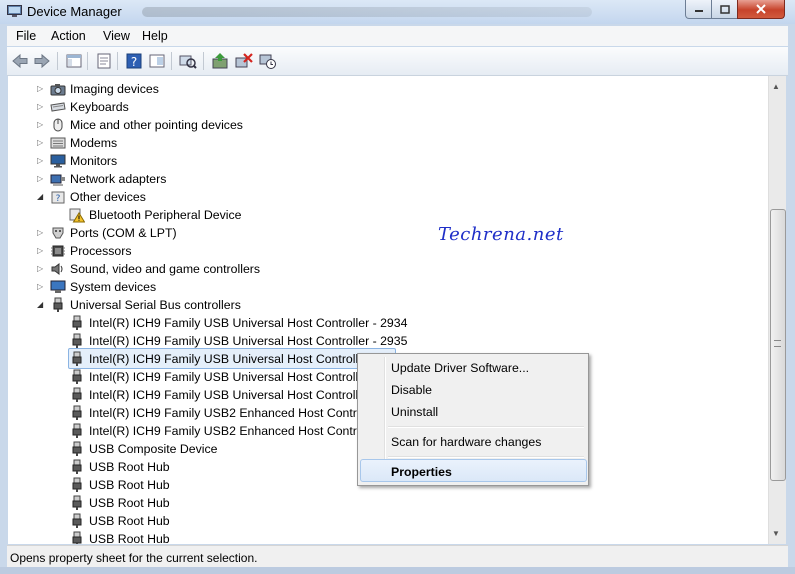 Image resolution: width=795 pixels, height=574 pixels. Describe the element at coordinates (58, 286) in the screenshot. I see `system-device-icon` at that location.